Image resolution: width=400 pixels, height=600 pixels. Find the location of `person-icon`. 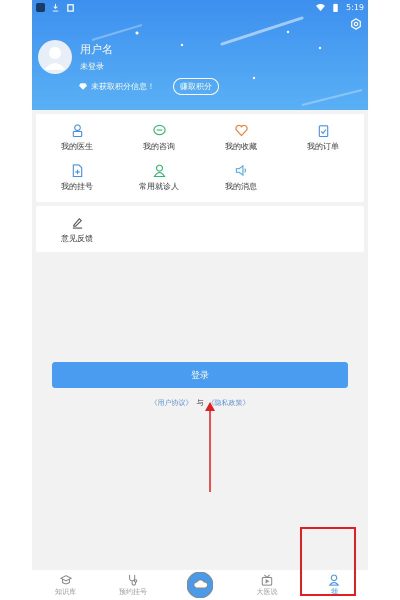

person-icon is located at coordinates (159, 170).